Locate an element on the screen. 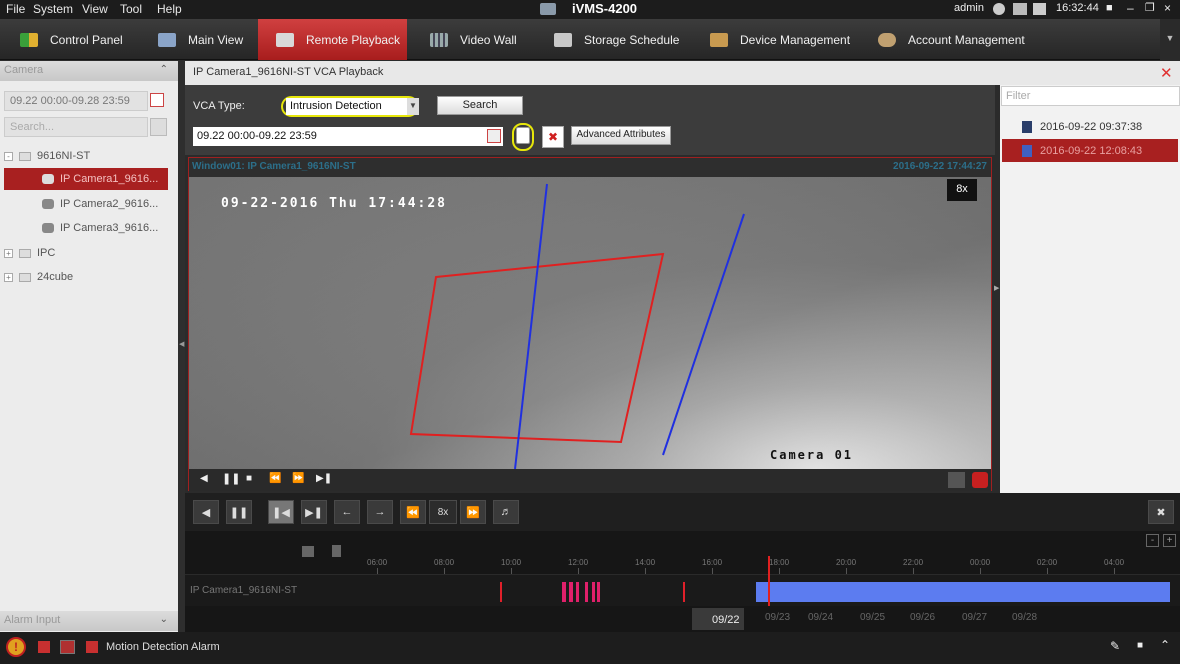 The height and width of the screenshot is (664, 1180). close-playback-icon: ✕ is located at coordinates (1166, 73).